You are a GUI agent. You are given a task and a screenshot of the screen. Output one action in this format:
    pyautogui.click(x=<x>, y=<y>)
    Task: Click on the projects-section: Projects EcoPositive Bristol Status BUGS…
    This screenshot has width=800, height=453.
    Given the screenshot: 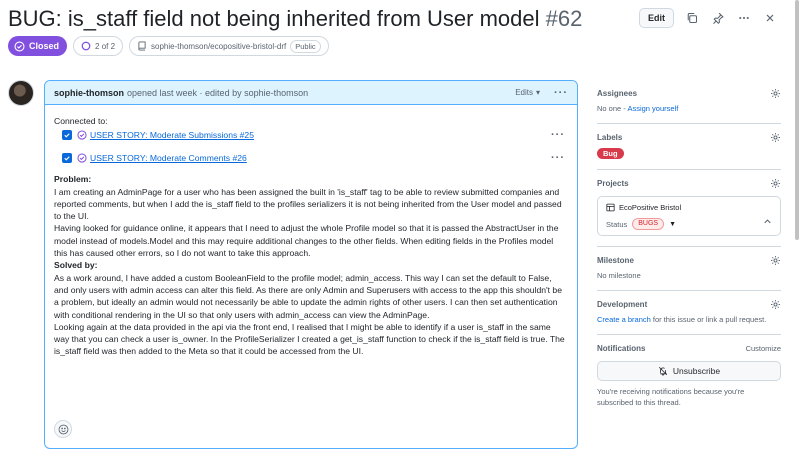 What is the action you would take?
    pyautogui.click(x=689, y=208)
    